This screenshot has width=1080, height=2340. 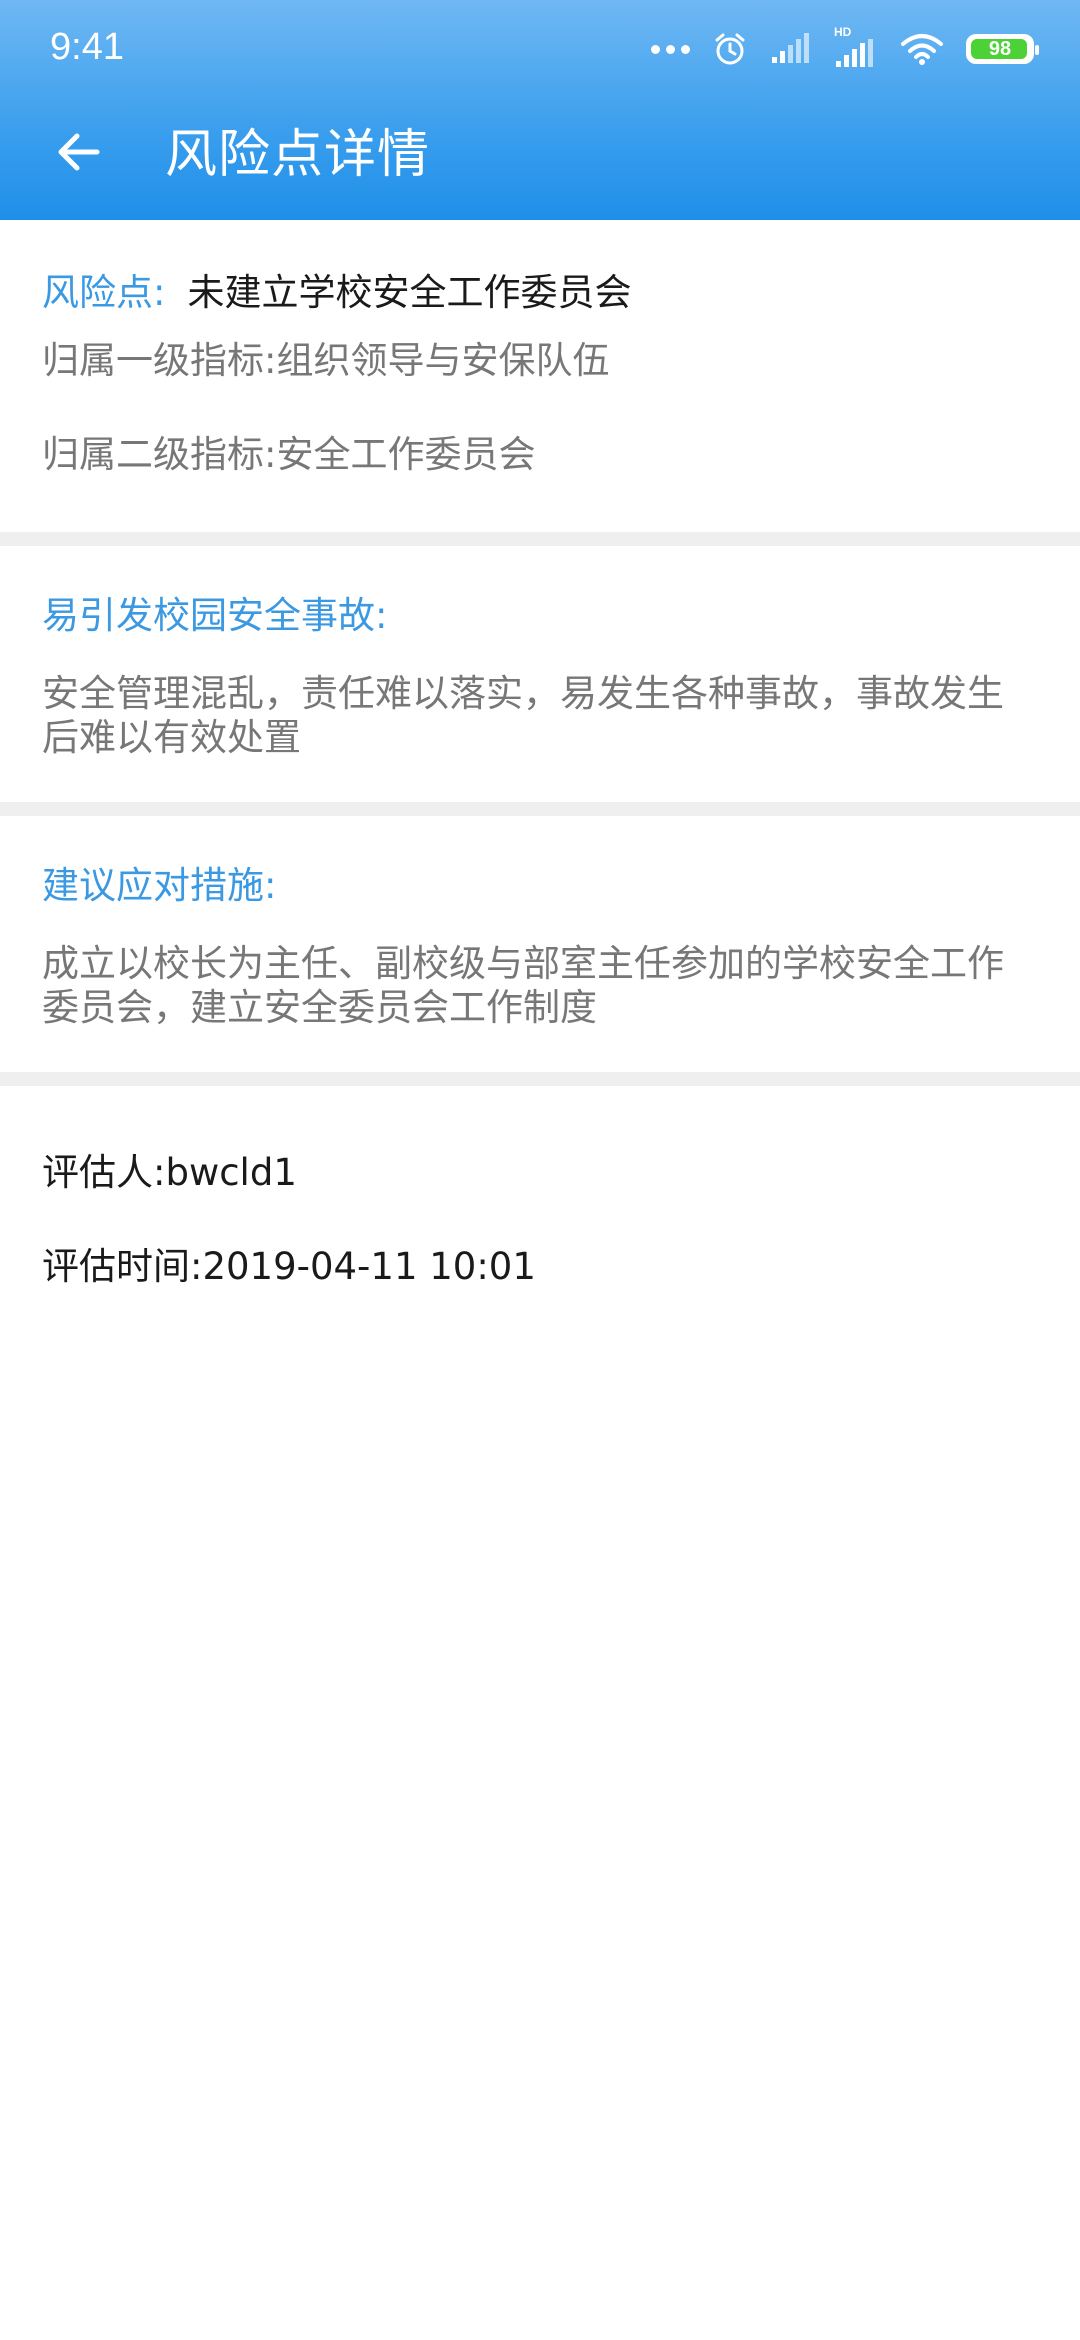 What do you see at coordinates (104, 292) in the screenshot?
I see `risk-point-label: 风险点:` at bounding box center [104, 292].